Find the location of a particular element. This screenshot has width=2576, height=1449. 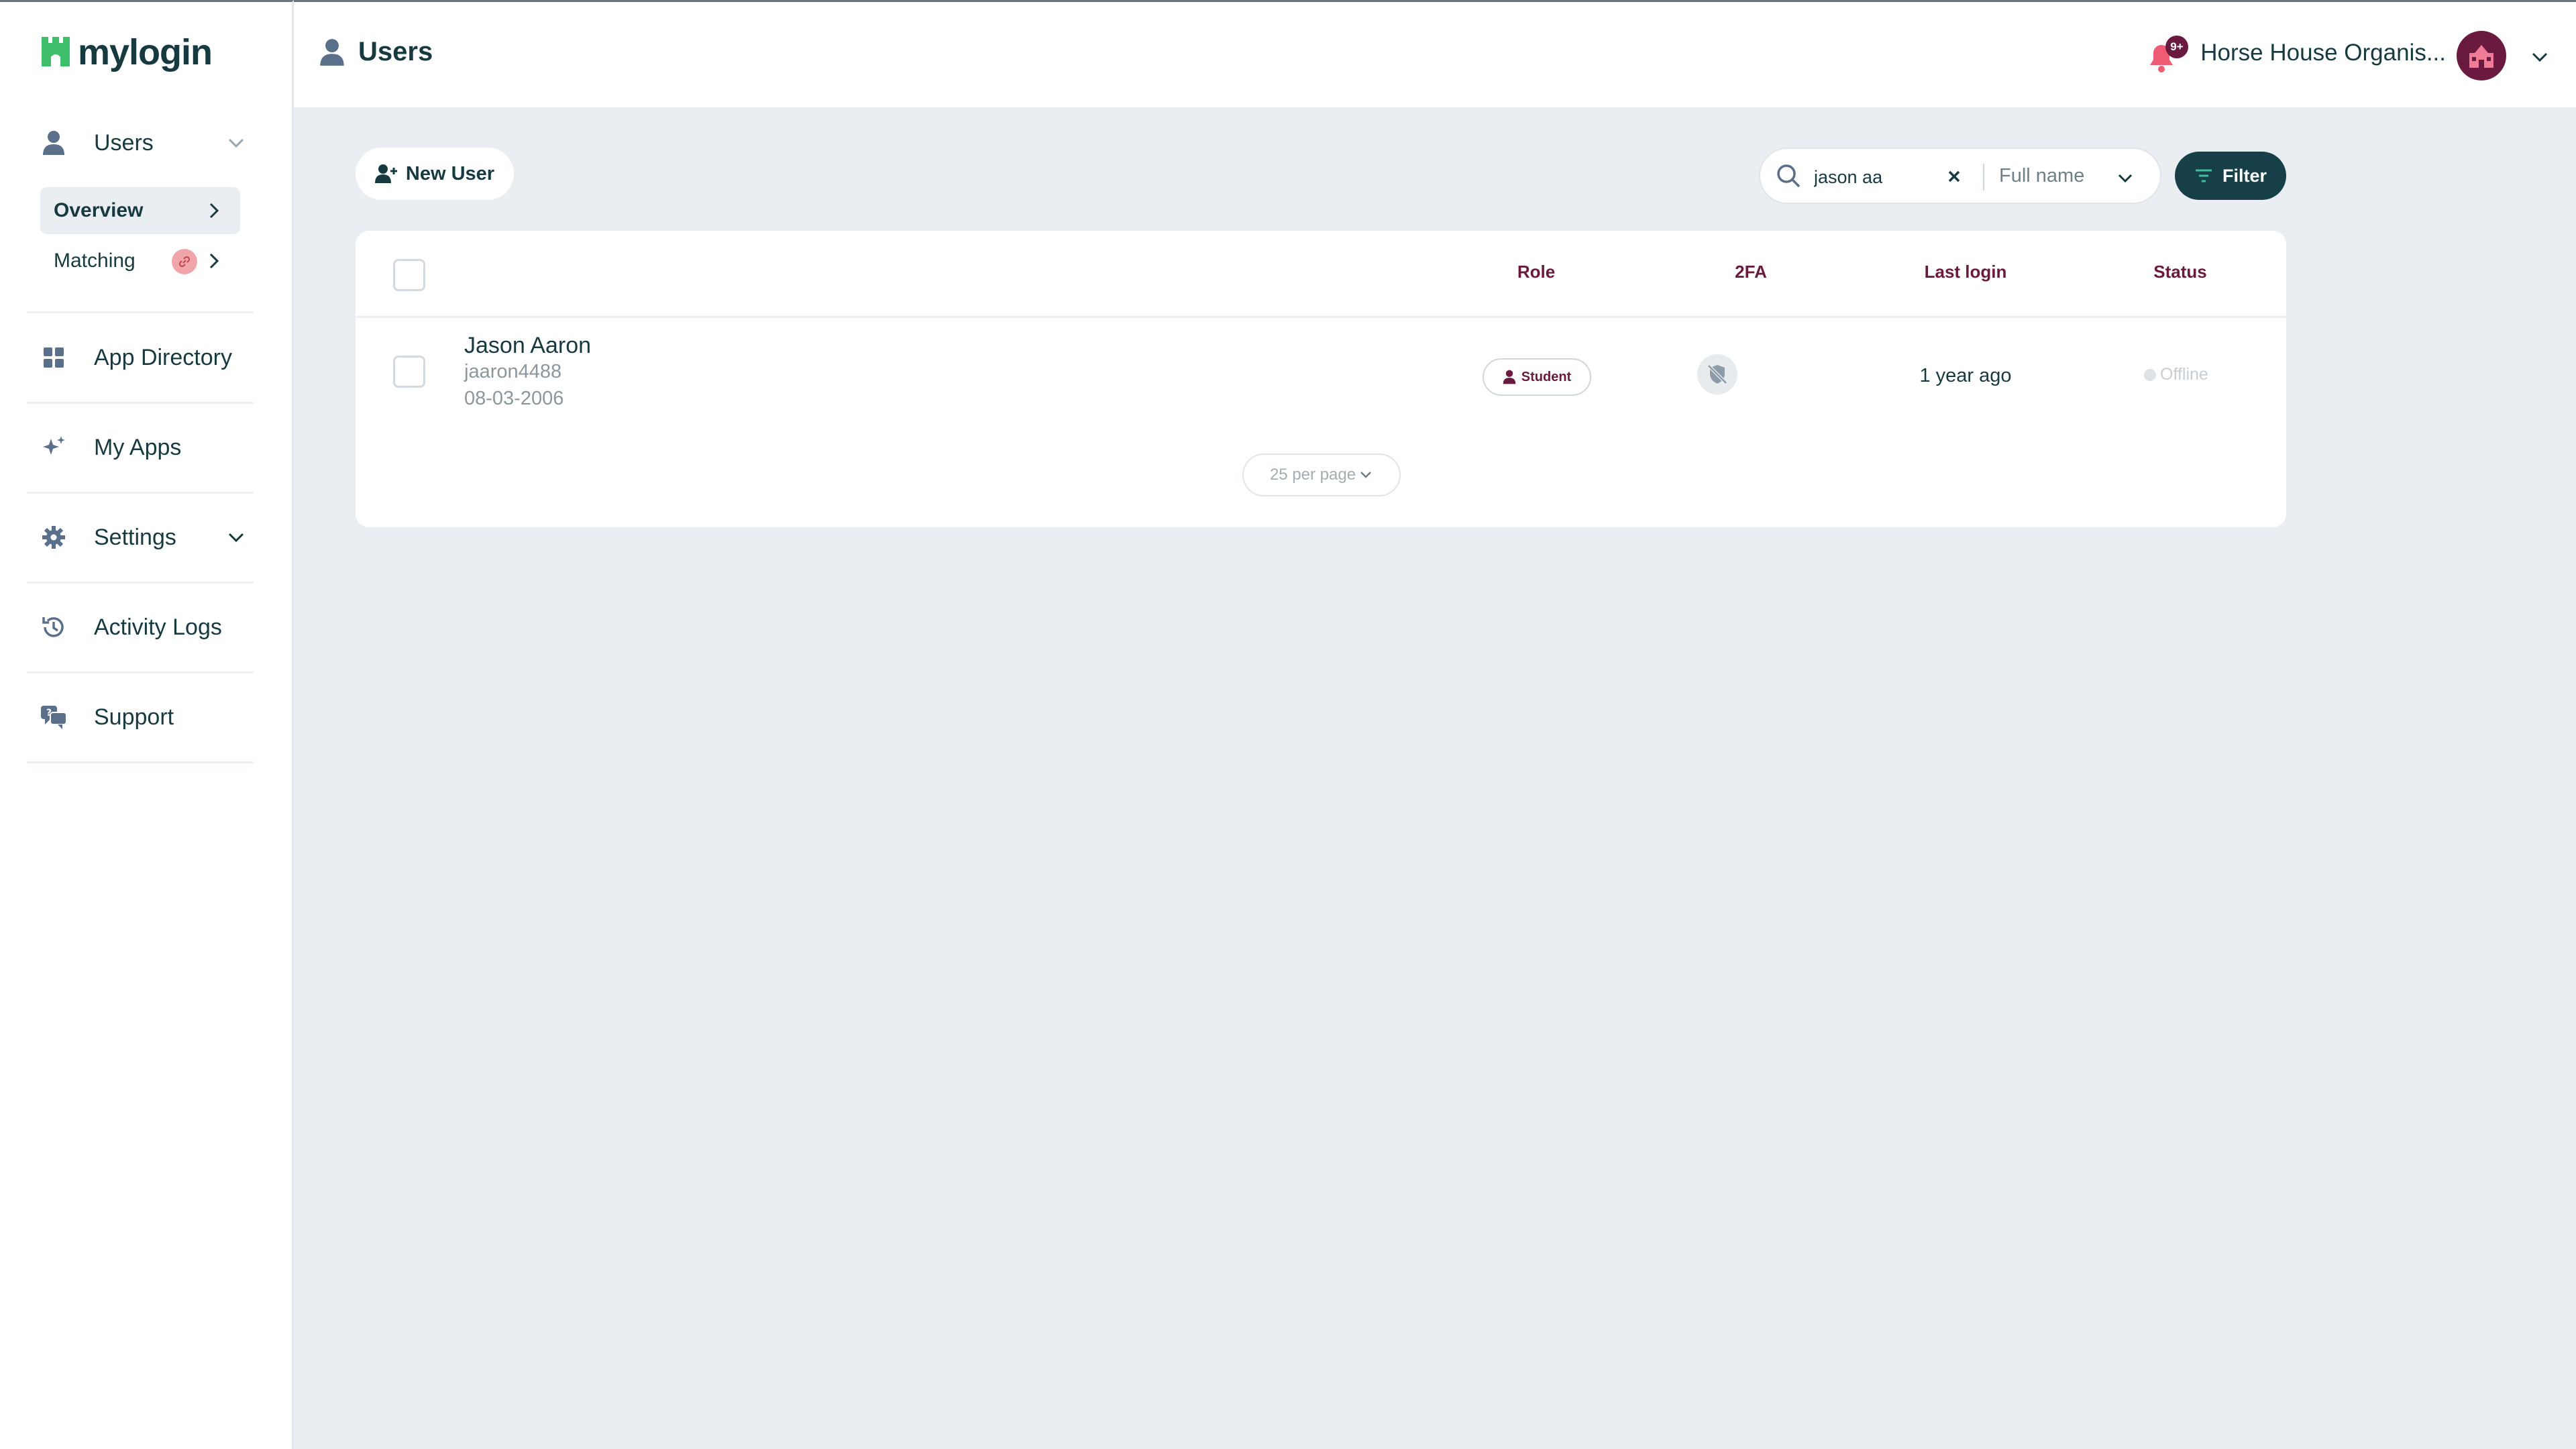

row-checkbox is located at coordinates (409, 372).